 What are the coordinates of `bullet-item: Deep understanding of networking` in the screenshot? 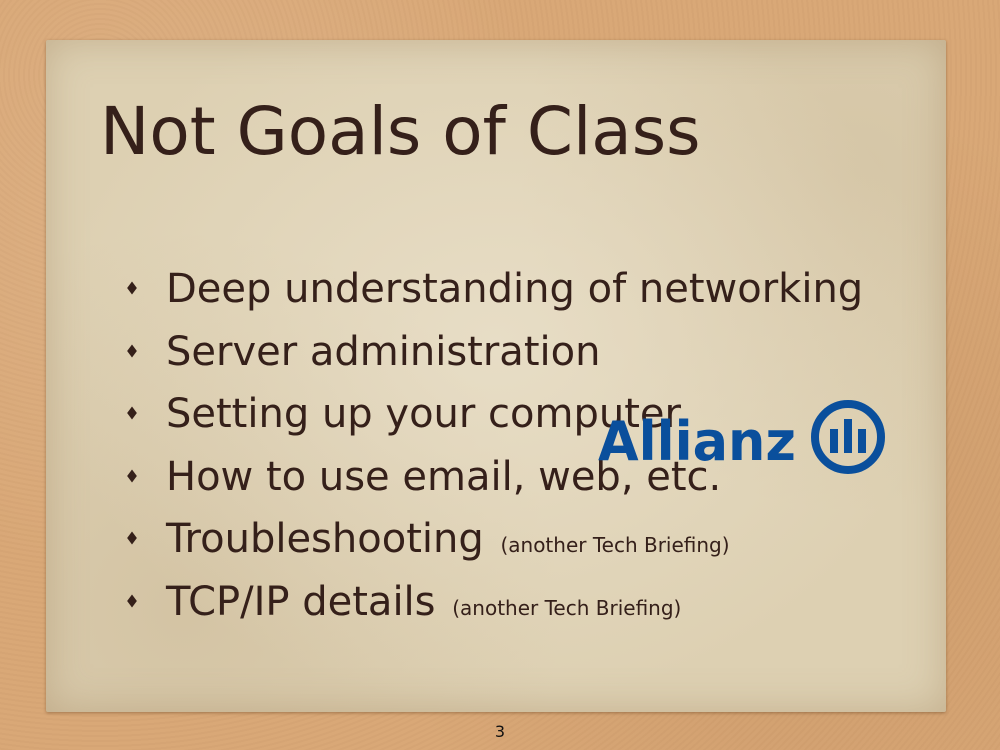 It's located at (491, 289).